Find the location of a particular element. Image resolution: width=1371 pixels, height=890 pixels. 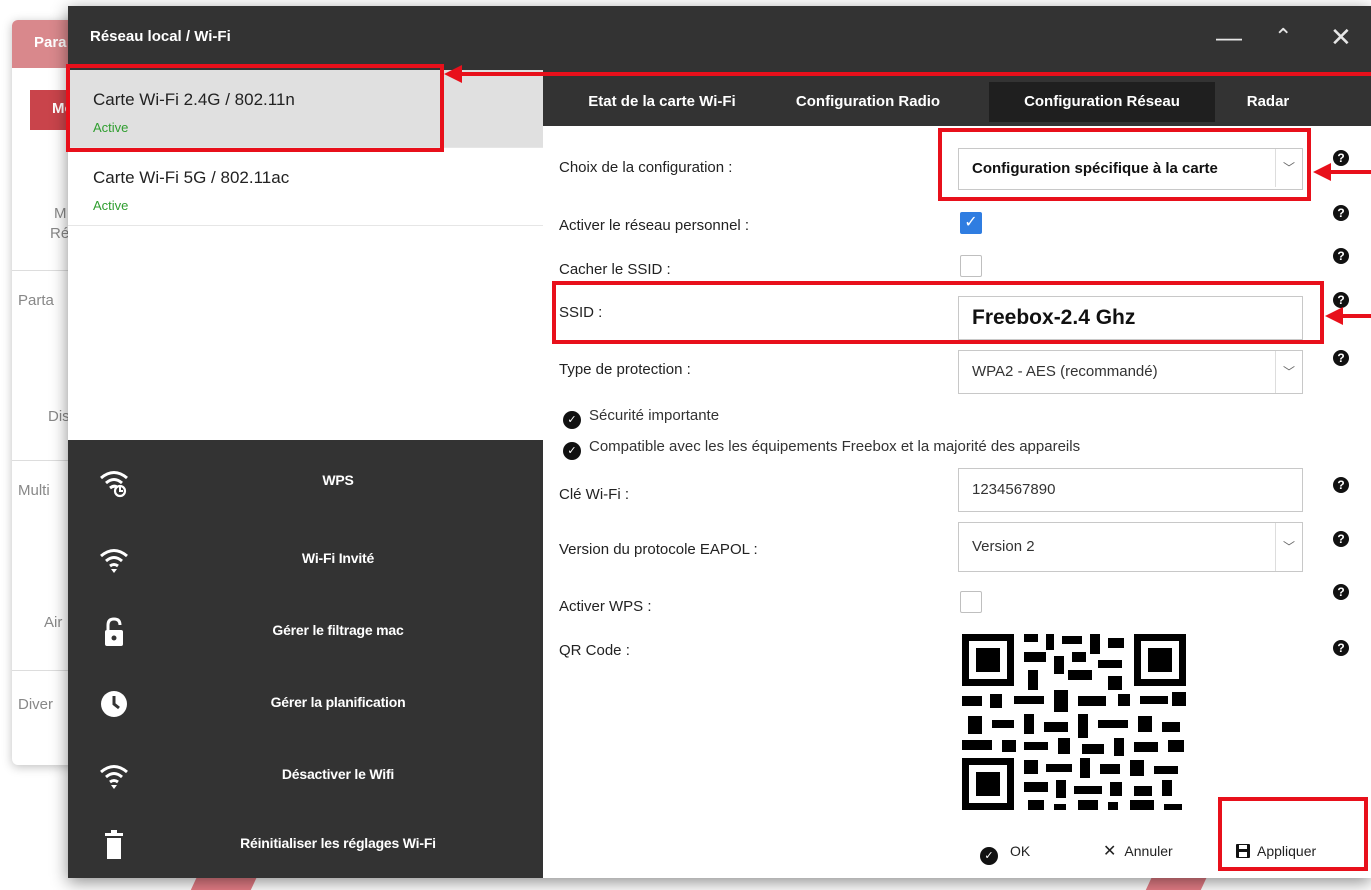

personal-network-checkbox: ✓ is located at coordinates (971, 223).